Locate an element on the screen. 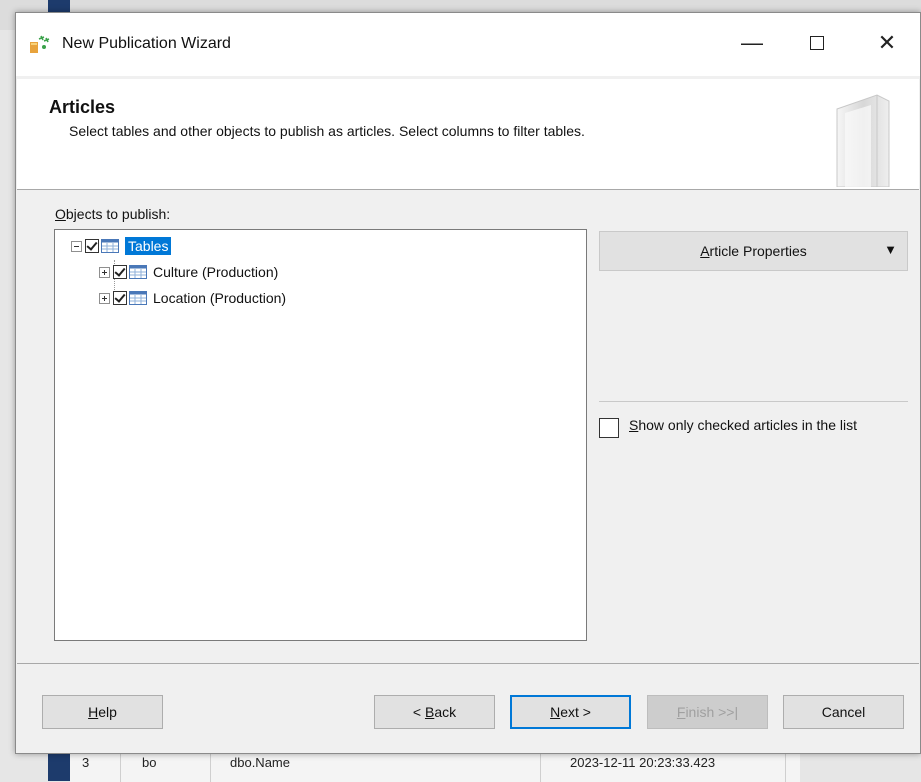  minimize-button: — is located at coordinates (752, 43).